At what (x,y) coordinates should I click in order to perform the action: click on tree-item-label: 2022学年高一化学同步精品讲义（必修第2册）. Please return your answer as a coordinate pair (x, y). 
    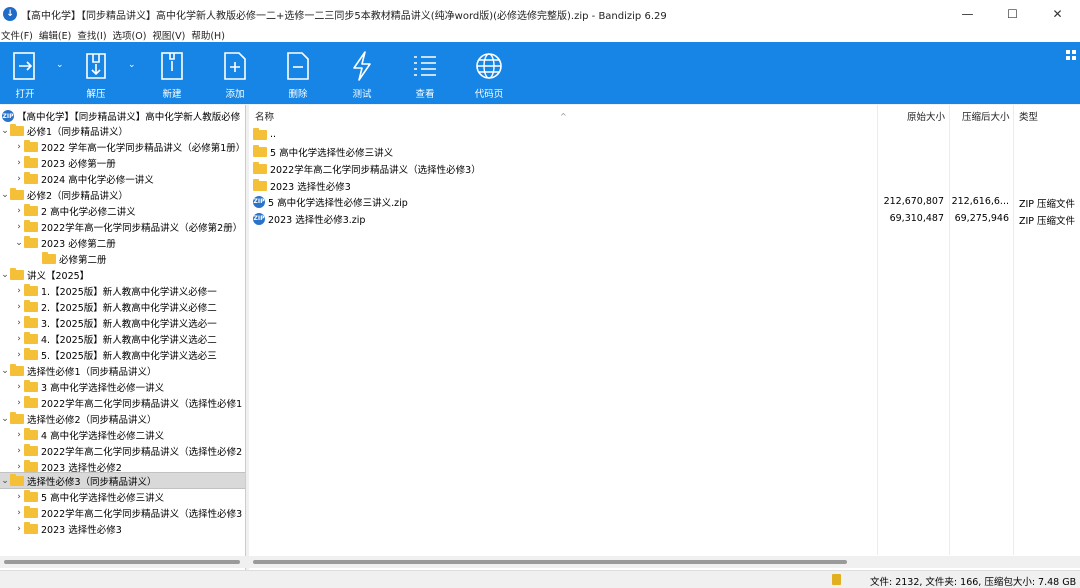
    Looking at the image, I should click on (142, 228).